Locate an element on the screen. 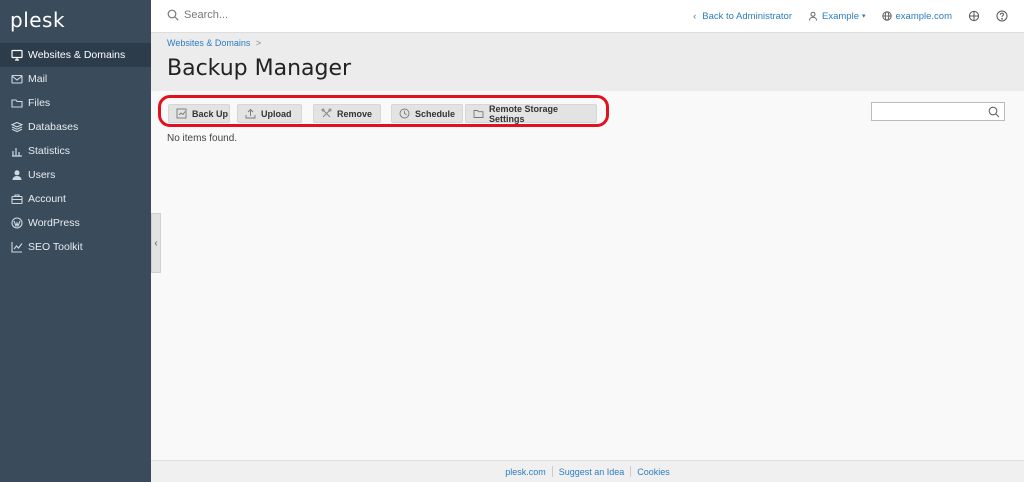 The height and width of the screenshot is (482, 1024). sidebar-item-label: Statistics is located at coordinates (49, 151).